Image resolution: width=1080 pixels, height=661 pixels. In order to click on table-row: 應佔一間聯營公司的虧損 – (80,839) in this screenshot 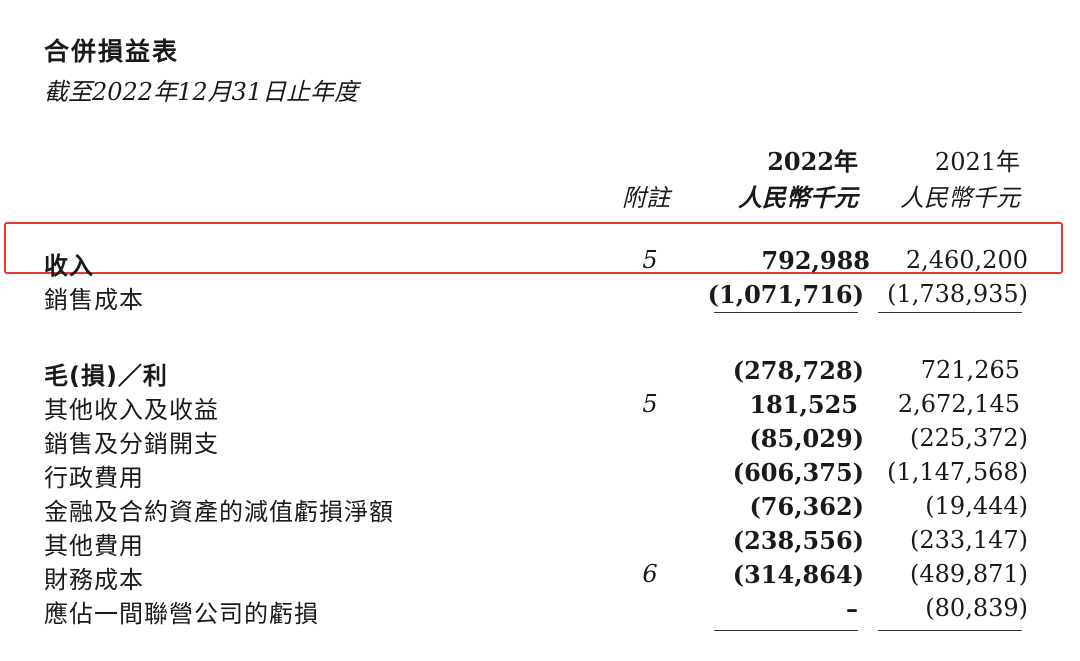, I will do `click(540, 611)`.